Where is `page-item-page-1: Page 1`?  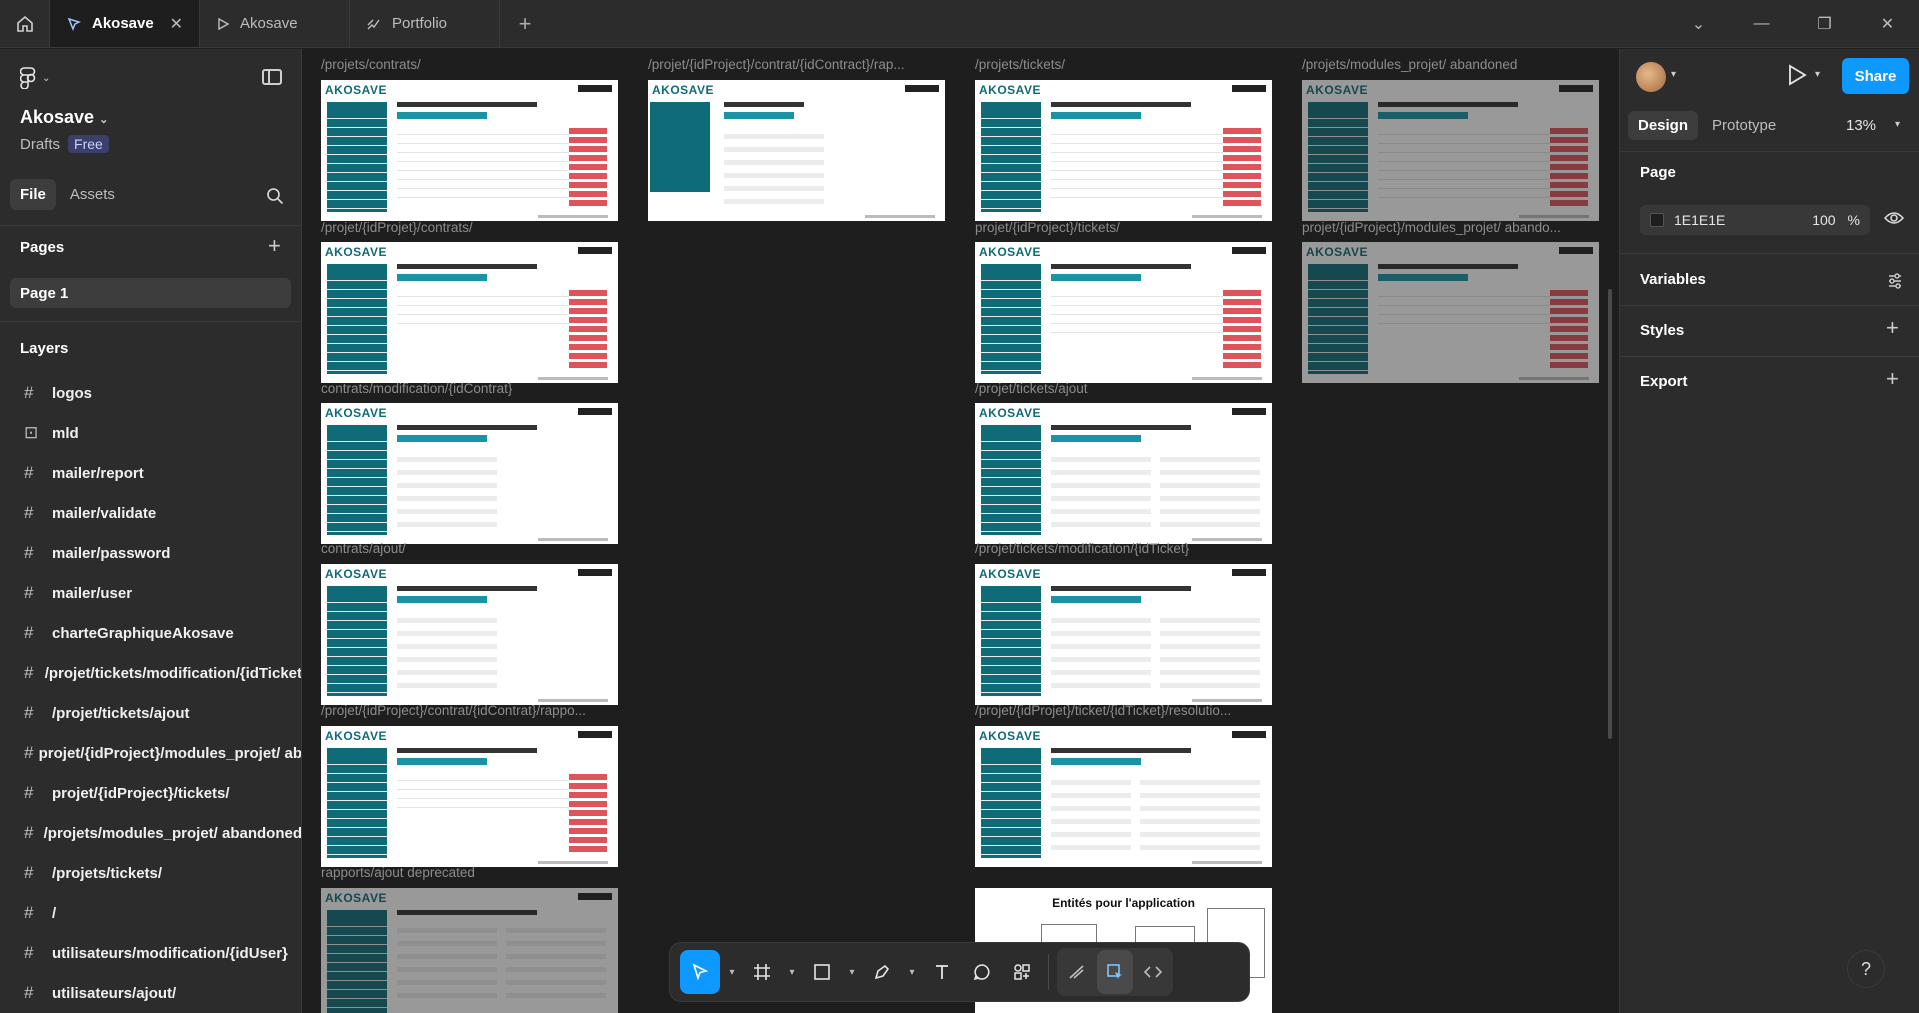
page-item-page-1: Page 1 is located at coordinates (150, 293).